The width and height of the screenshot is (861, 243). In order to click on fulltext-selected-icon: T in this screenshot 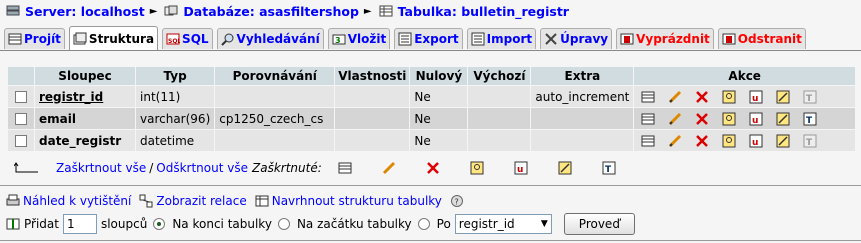, I will do `click(609, 168)`.